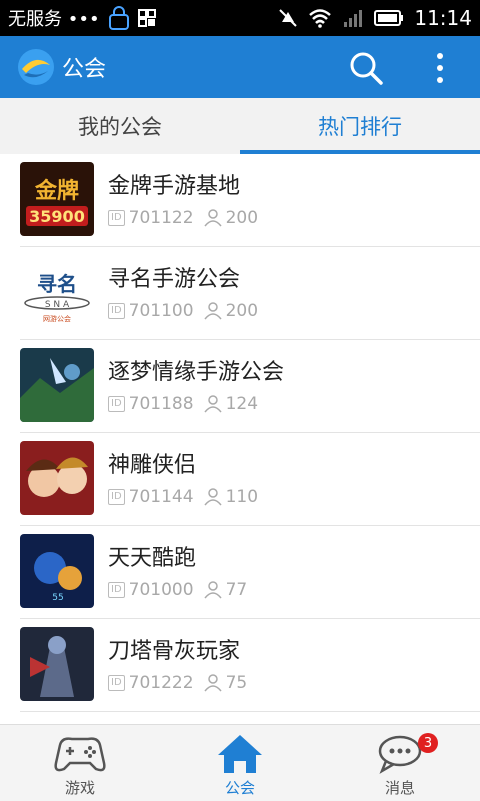  What do you see at coordinates (161, 497) in the screenshot?
I see `guild-id: 701144` at bounding box center [161, 497].